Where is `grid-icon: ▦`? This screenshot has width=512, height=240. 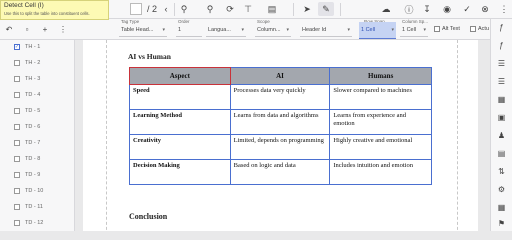 grid-icon: ▦ is located at coordinates (501, 207).